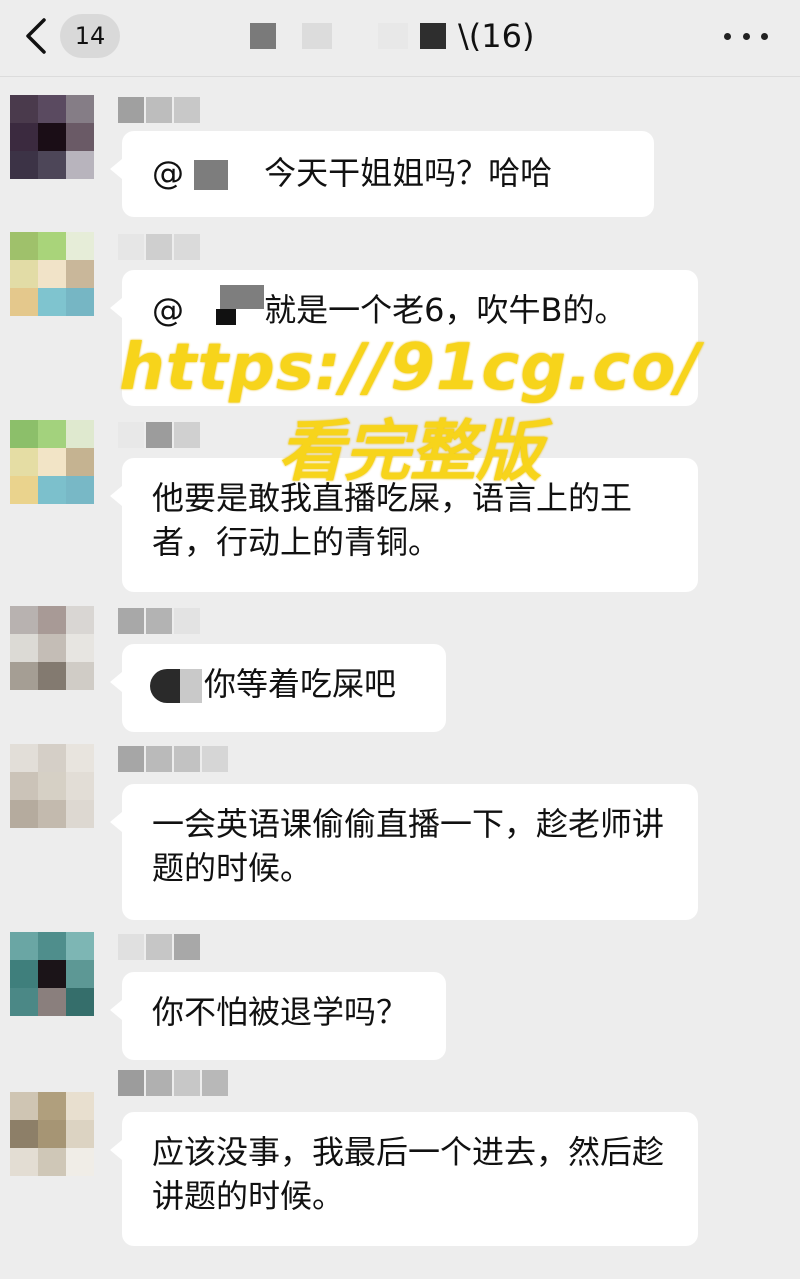 Image resolution: width=800 pixels, height=1279 pixels. I want to click on chat-header: 14 \(16), so click(400, 38).